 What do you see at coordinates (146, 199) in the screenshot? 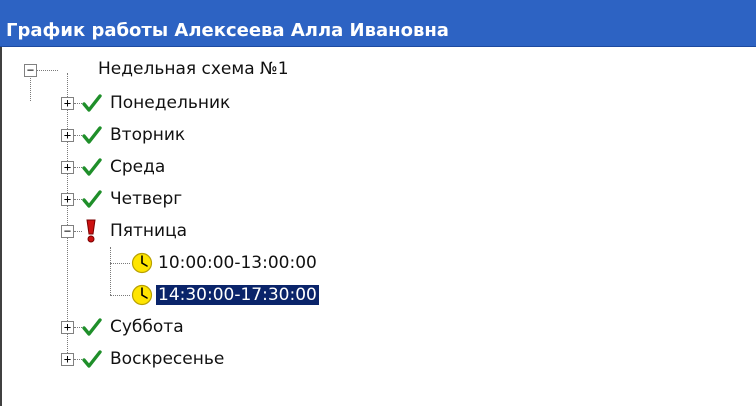
I see `tree-node-label: Четверг` at bounding box center [146, 199].